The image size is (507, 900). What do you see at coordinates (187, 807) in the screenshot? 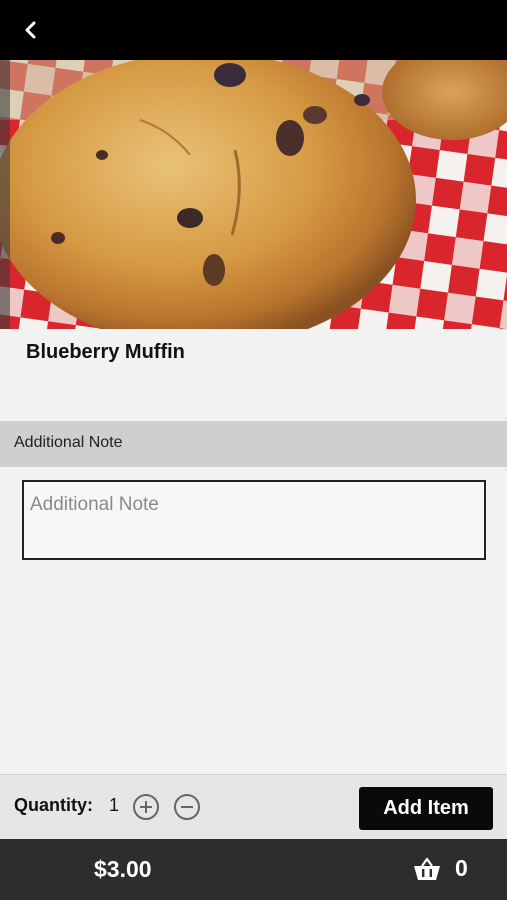
I see `minus-circle-icon` at bounding box center [187, 807].